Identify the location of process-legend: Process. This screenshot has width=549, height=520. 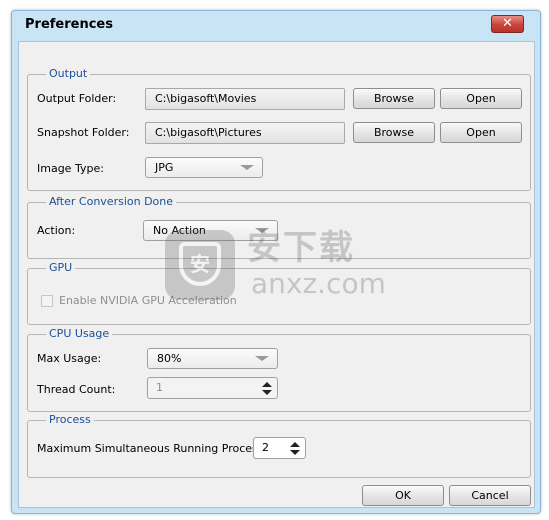
(70, 420).